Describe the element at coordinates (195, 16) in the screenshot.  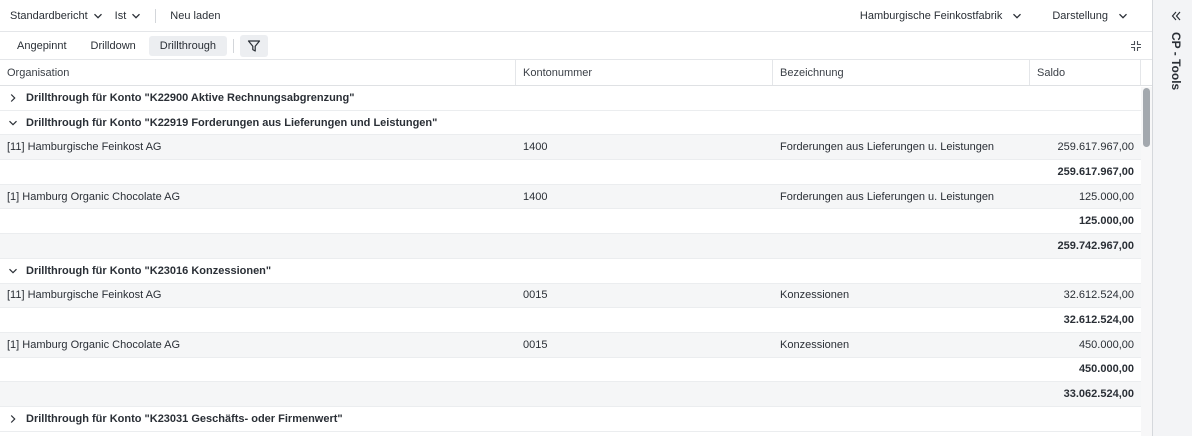
I see `reload-button: Neu laden` at that location.